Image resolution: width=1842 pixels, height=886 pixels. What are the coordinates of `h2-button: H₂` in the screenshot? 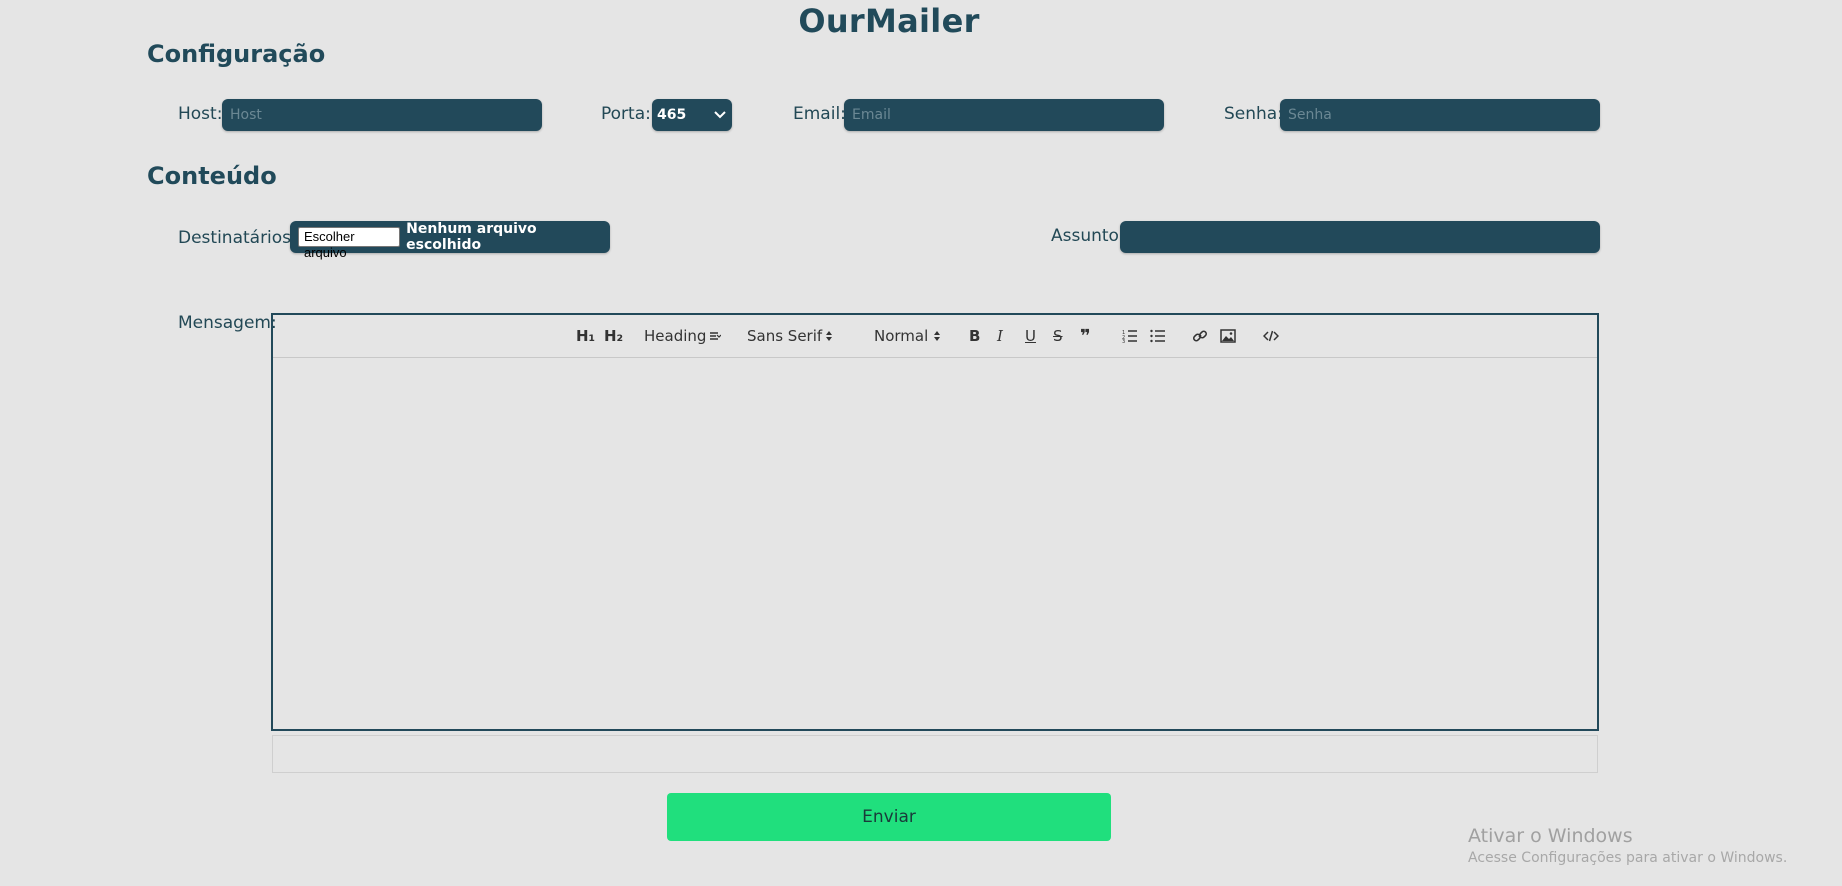 It's located at (613, 336).